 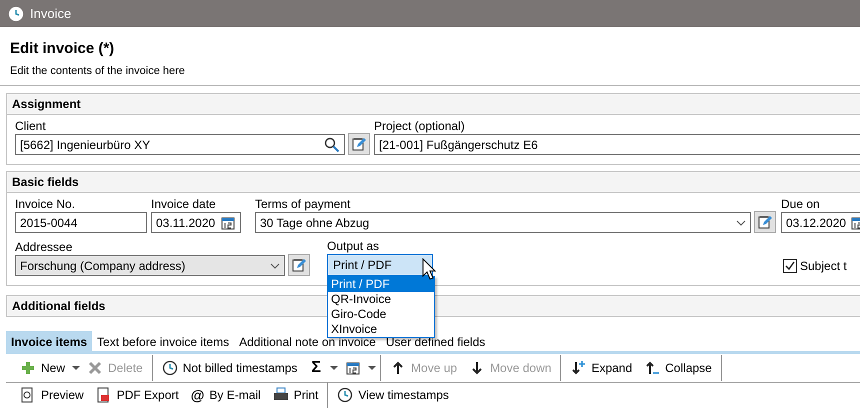 I want to click on field-label: Project (optional), so click(x=420, y=126).